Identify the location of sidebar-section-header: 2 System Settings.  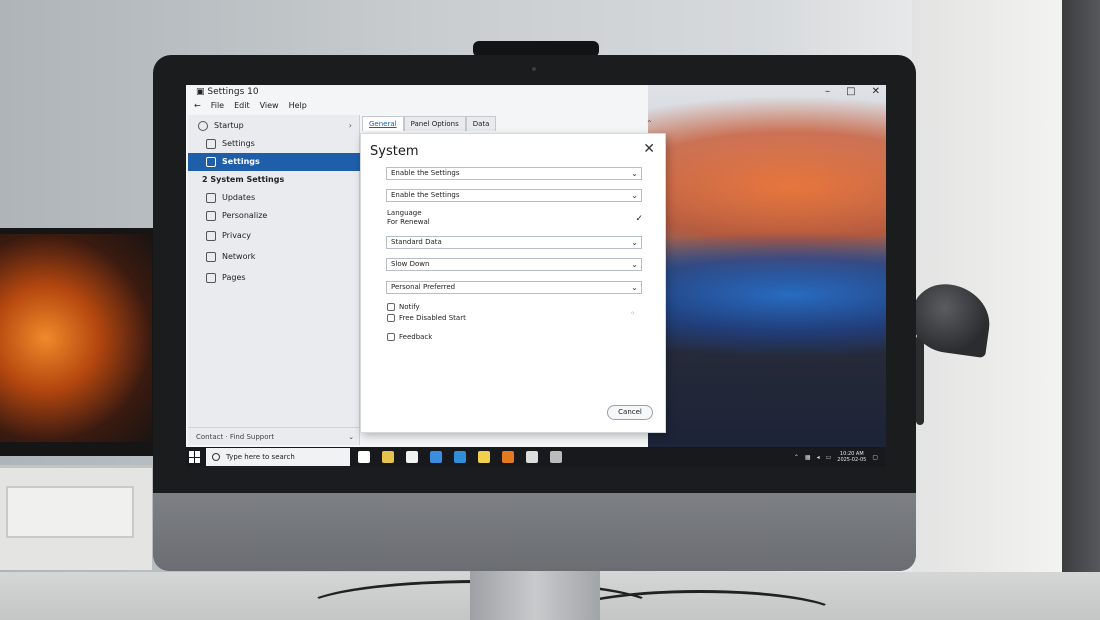
(243, 179).